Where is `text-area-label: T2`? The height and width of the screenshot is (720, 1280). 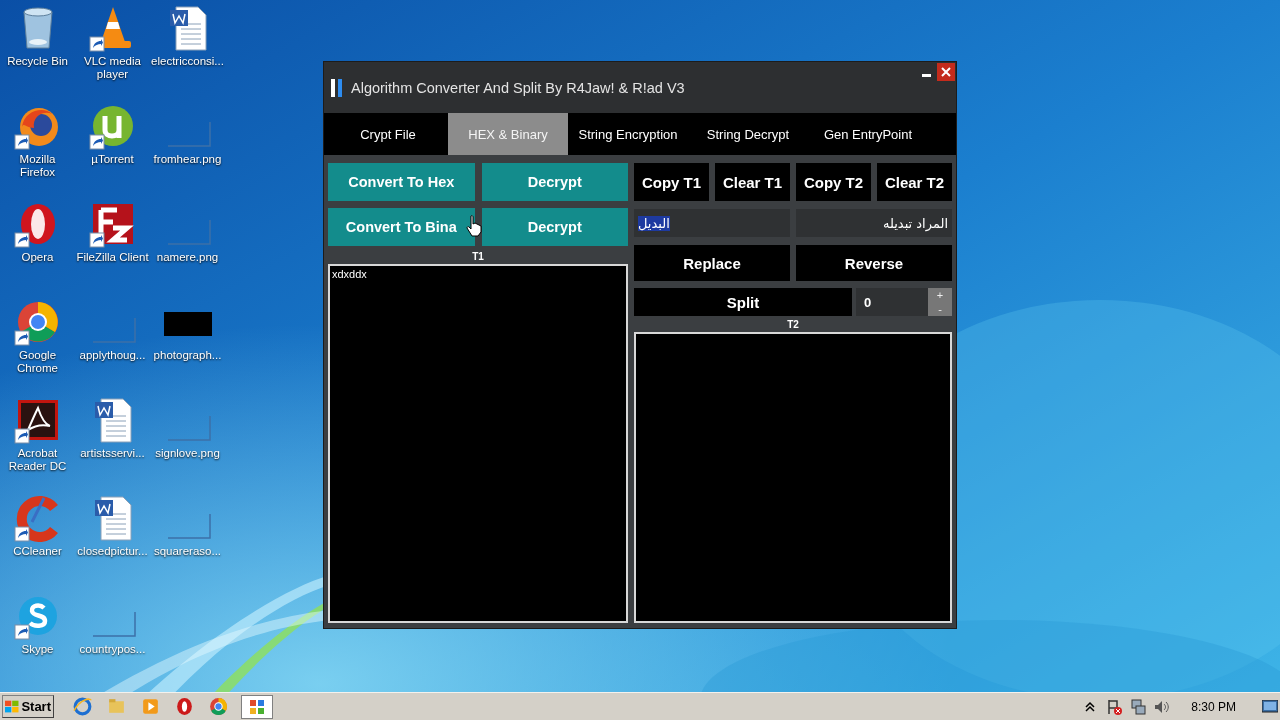
text-area-label: T2 is located at coordinates (793, 325).